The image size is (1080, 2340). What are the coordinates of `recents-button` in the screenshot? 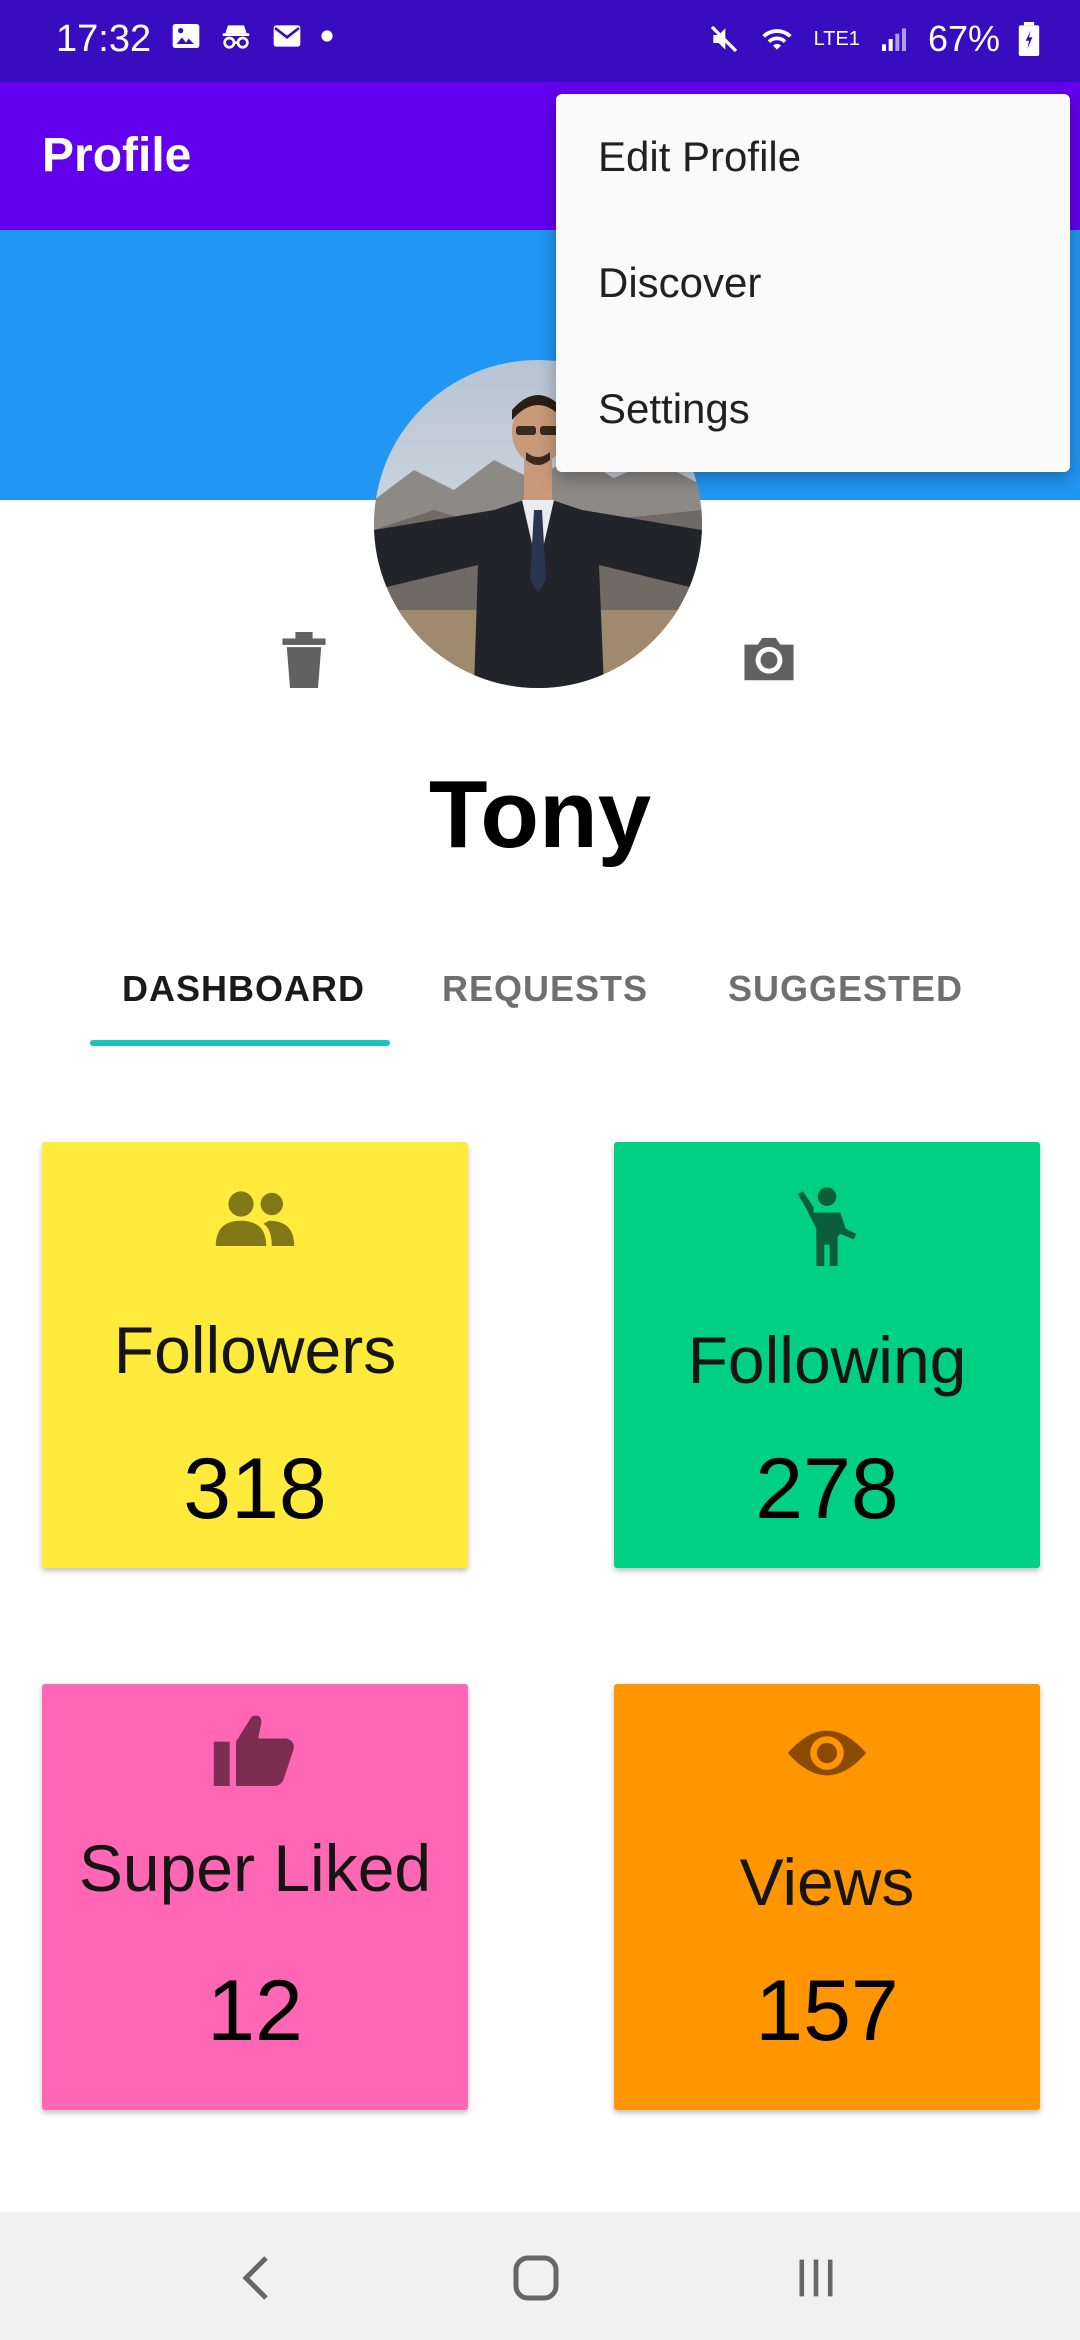 It's located at (816, 2278).